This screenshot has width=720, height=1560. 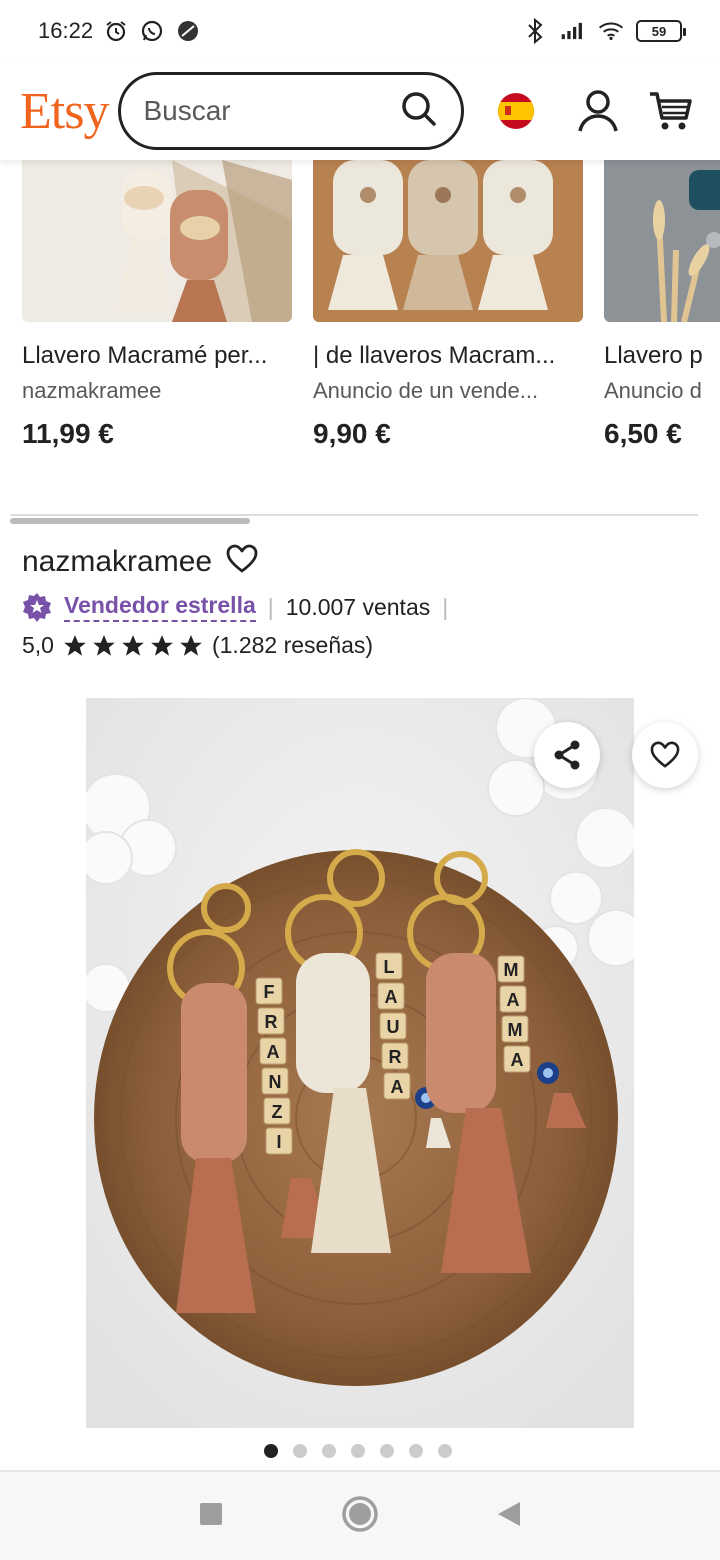 I want to click on spain-flag-icon, so click(x=516, y=111).